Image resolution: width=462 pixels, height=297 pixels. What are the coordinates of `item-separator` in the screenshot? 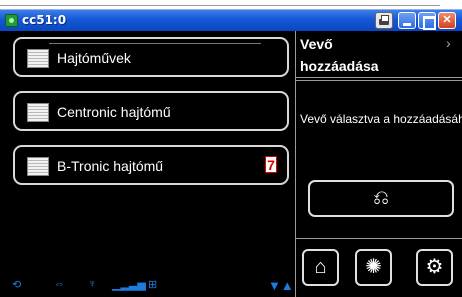 It's located at (155, 43).